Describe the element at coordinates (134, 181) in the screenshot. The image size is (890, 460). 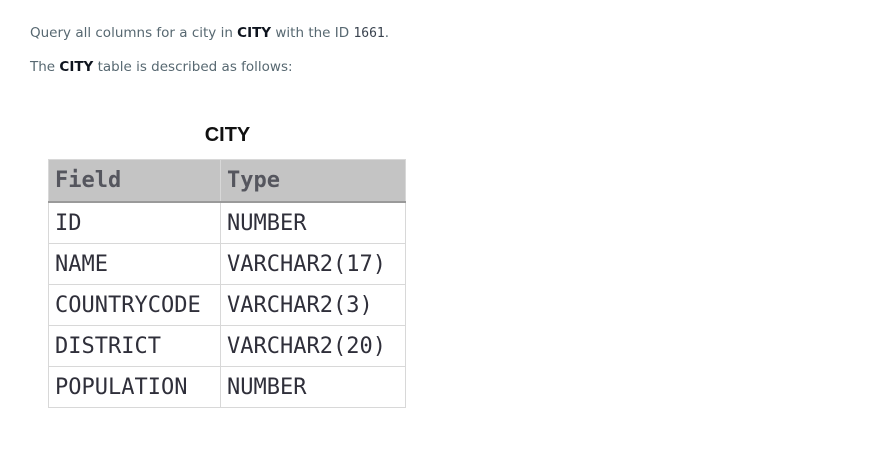
I see `header-field: Field` at that location.